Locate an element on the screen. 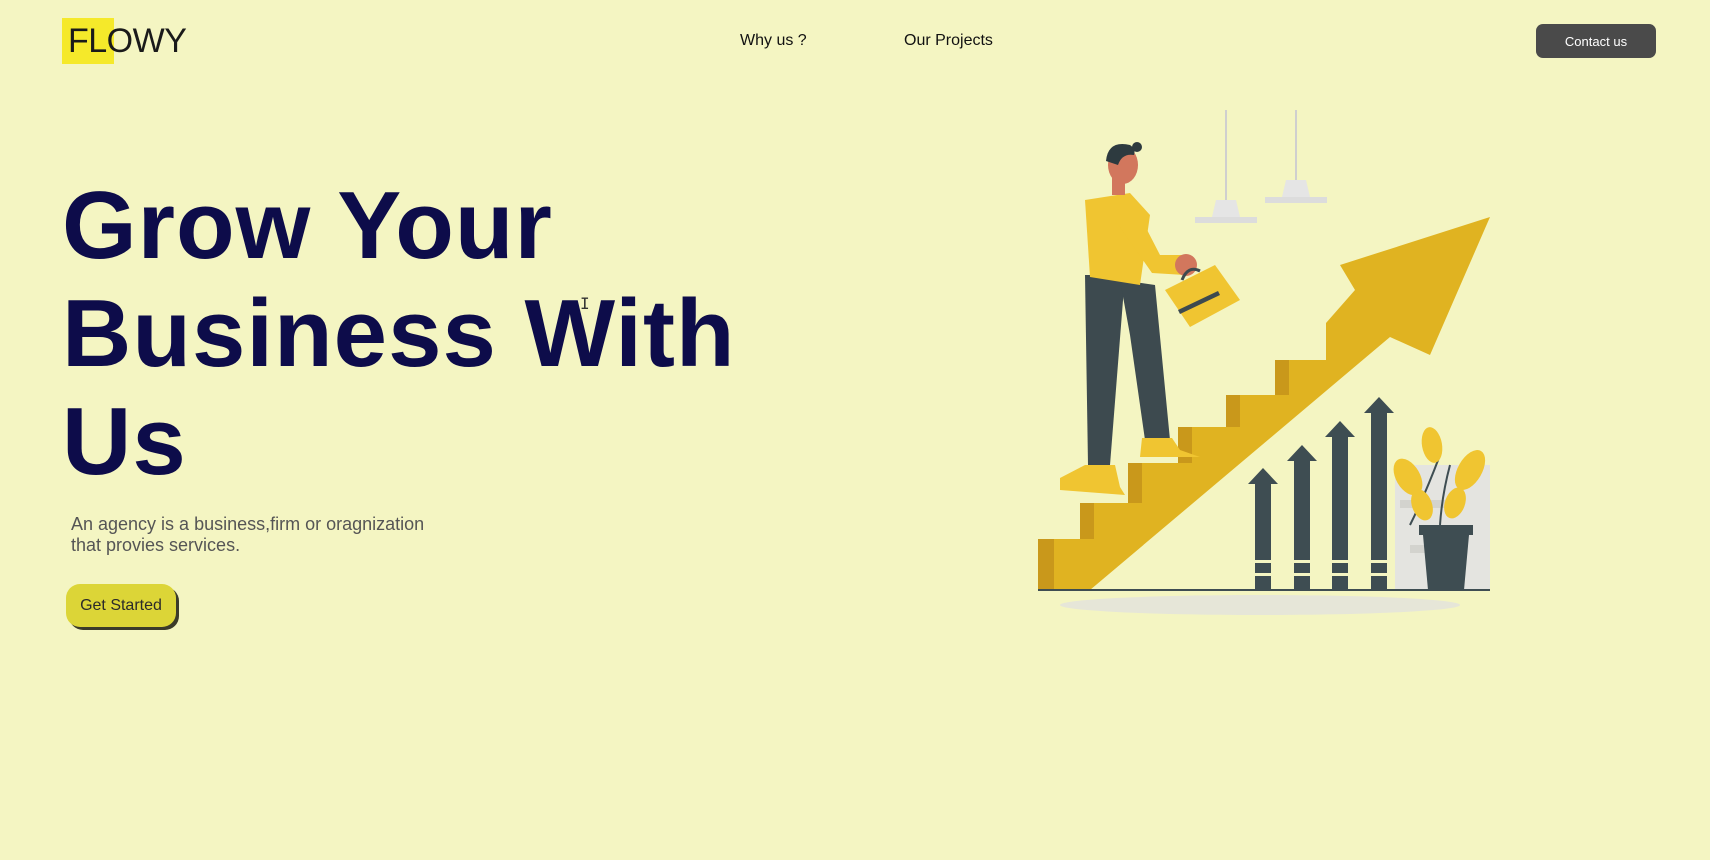 The width and height of the screenshot is (1710, 860). nav-our-projects: Our Projects is located at coordinates (948, 41).